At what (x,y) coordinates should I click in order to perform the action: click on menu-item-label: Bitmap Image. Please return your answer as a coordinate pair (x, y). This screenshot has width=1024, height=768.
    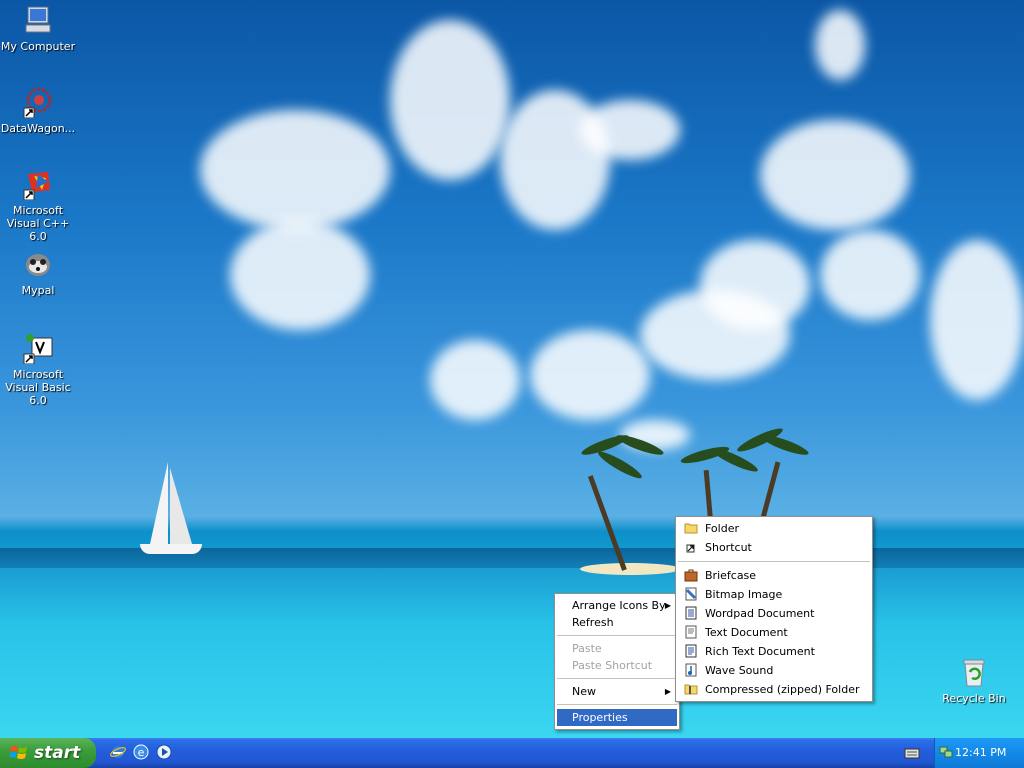
    Looking at the image, I should click on (744, 594).